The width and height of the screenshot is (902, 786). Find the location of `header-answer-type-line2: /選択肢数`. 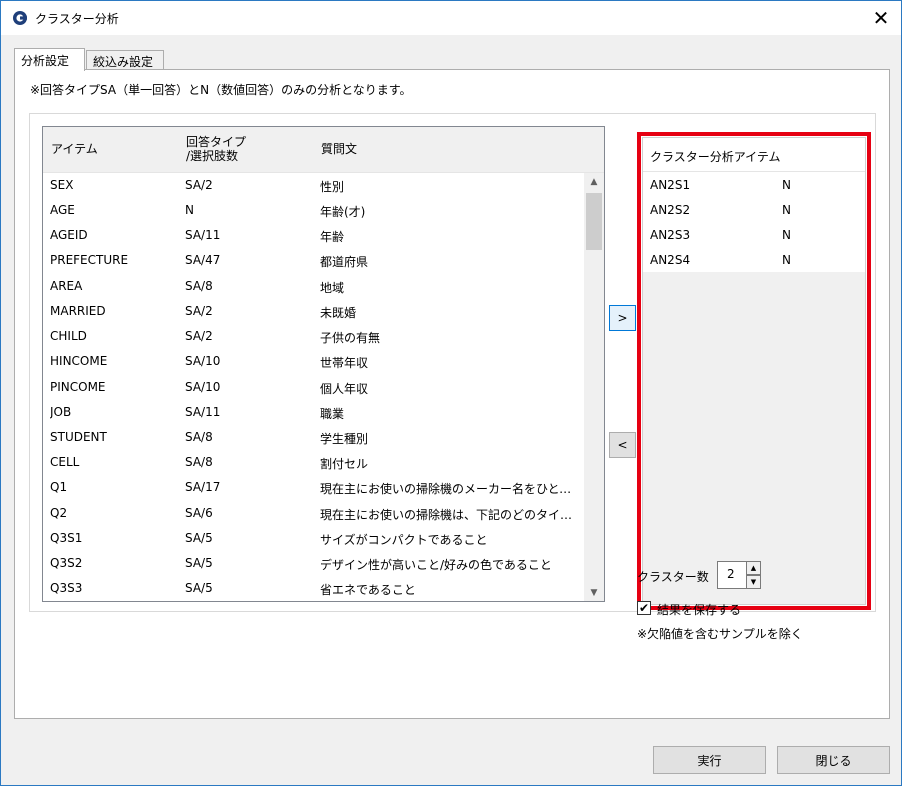

header-answer-type-line2: /選択肢数 is located at coordinates (212, 156).